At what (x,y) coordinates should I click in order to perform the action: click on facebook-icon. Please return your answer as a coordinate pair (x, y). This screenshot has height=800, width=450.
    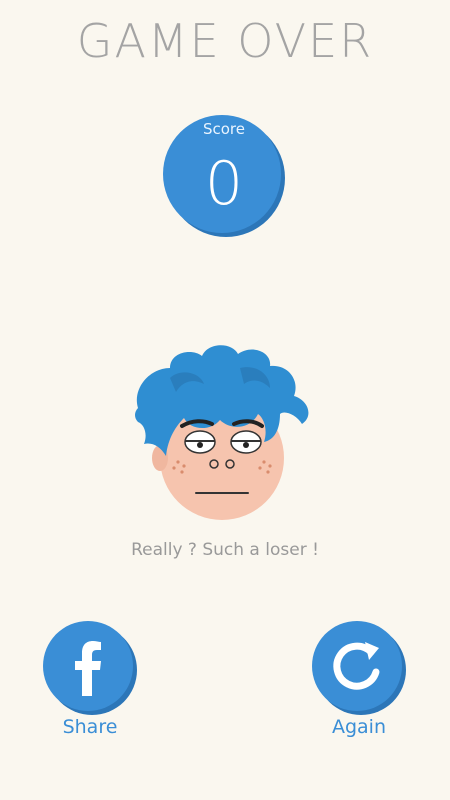
    Looking at the image, I should click on (90, 668).